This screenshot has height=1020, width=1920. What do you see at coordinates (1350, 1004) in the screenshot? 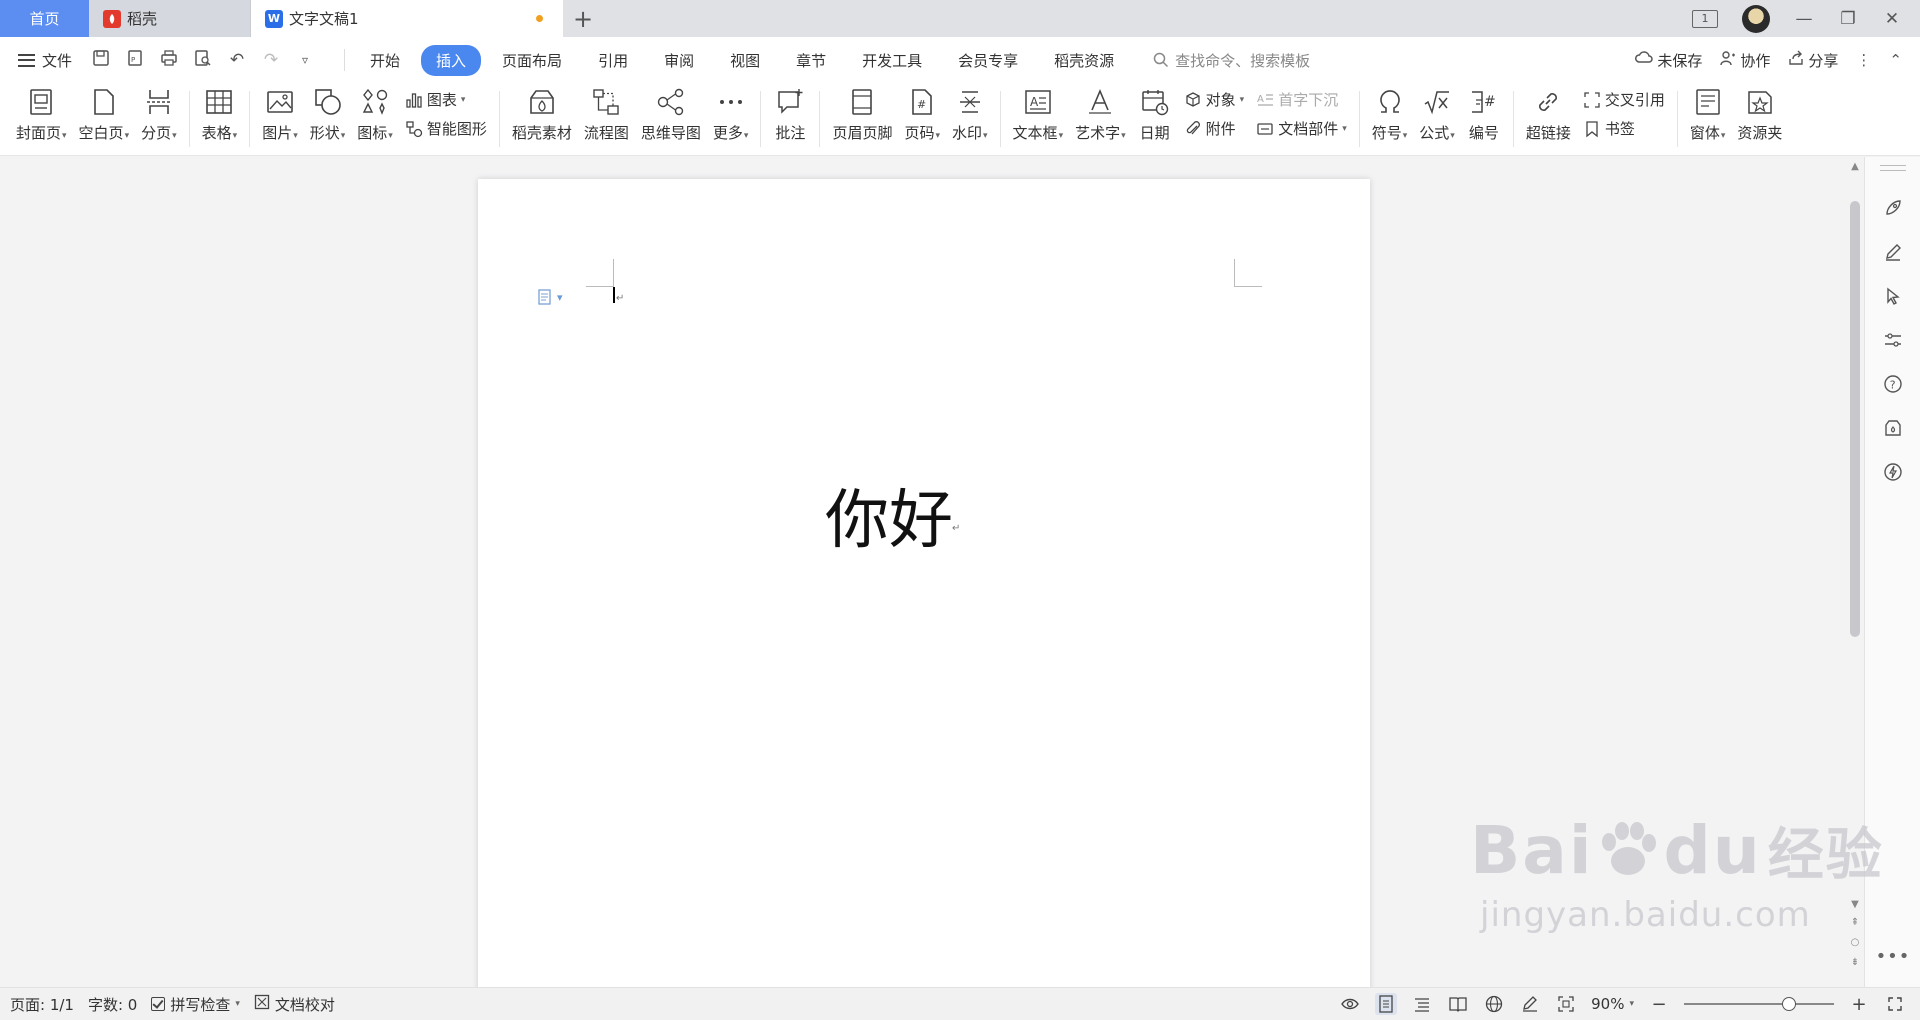
I see `eye-protection-icon` at bounding box center [1350, 1004].